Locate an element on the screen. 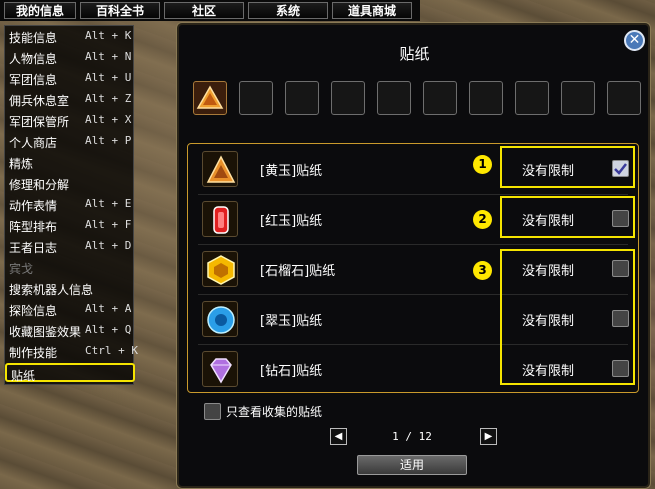  apply-button: 适用 is located at coordinates (412, 465).